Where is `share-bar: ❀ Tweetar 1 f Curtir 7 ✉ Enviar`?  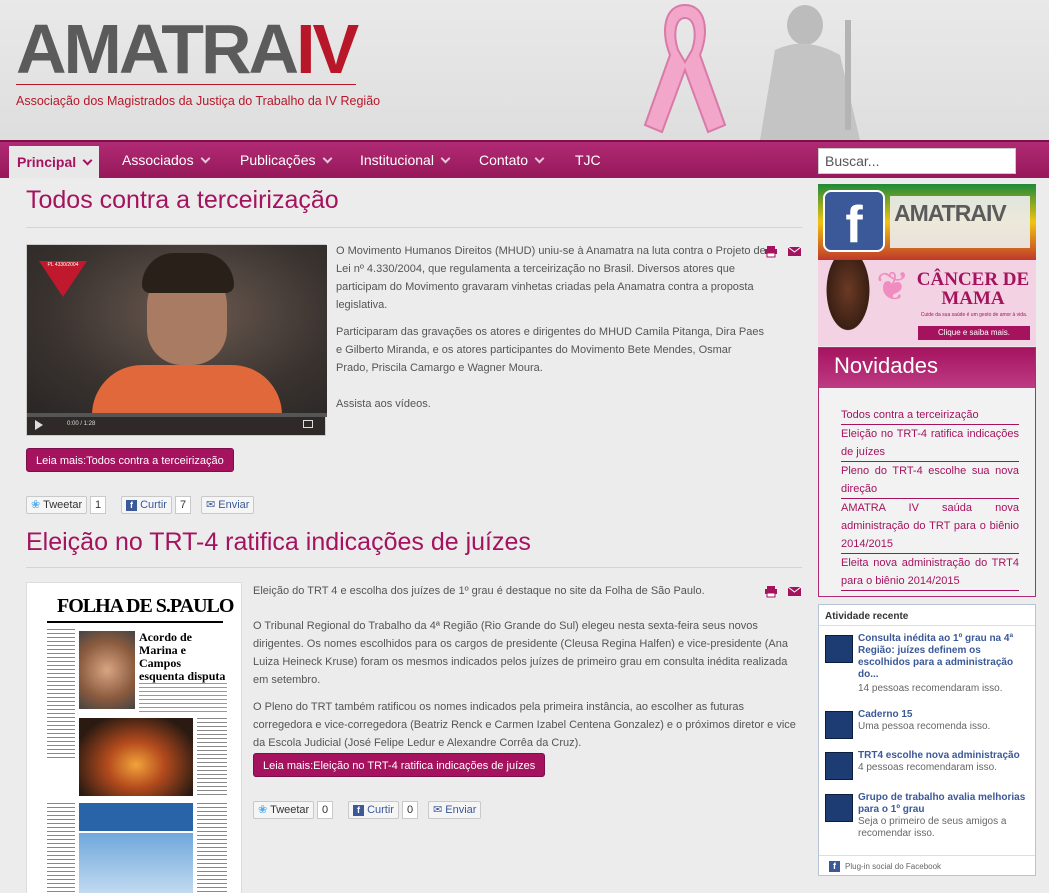
share-bar: ❀ Tweetar 1 f Curtir 7 ✉ Enviar is located at coordinates (156, 505).